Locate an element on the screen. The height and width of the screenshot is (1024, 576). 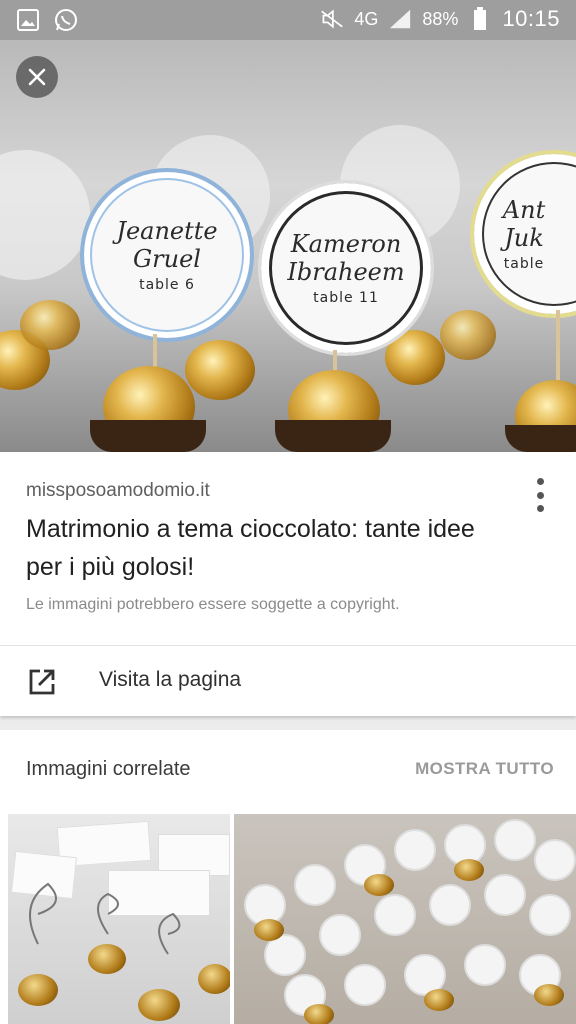
more-options-button is located at coordinates (540, 495).